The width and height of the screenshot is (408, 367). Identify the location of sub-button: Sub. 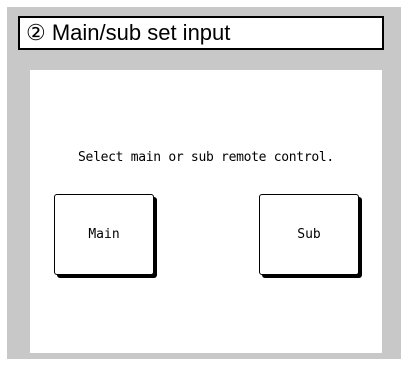
(309, 234).